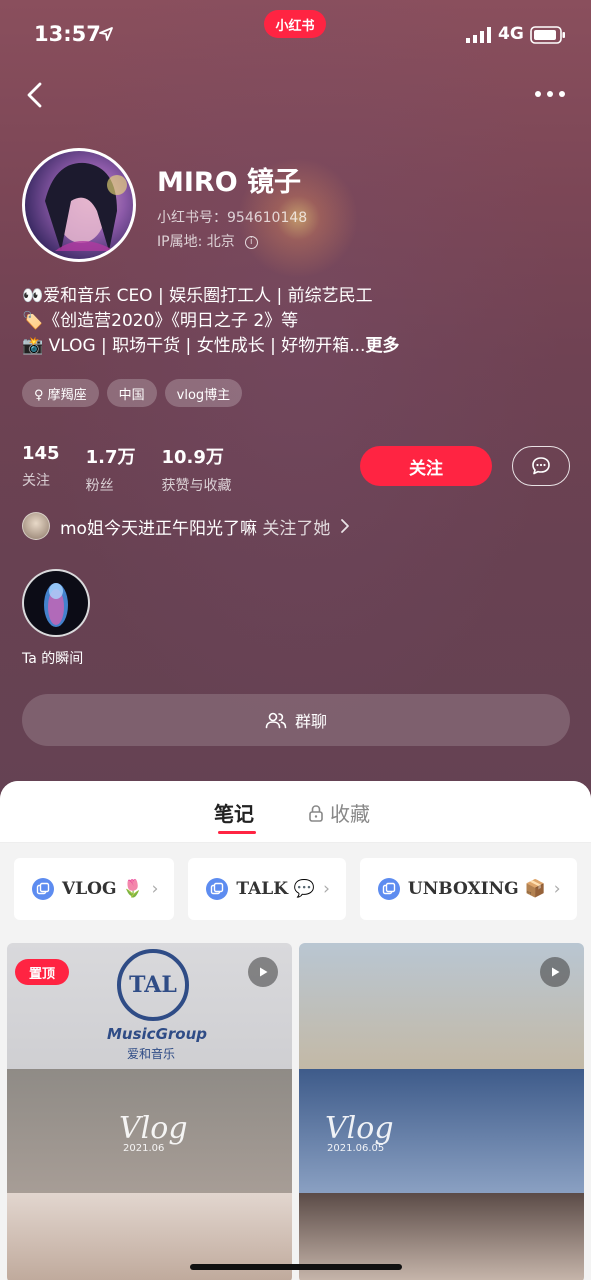  I want to click on follow-button: 关注, so click(426, 466).